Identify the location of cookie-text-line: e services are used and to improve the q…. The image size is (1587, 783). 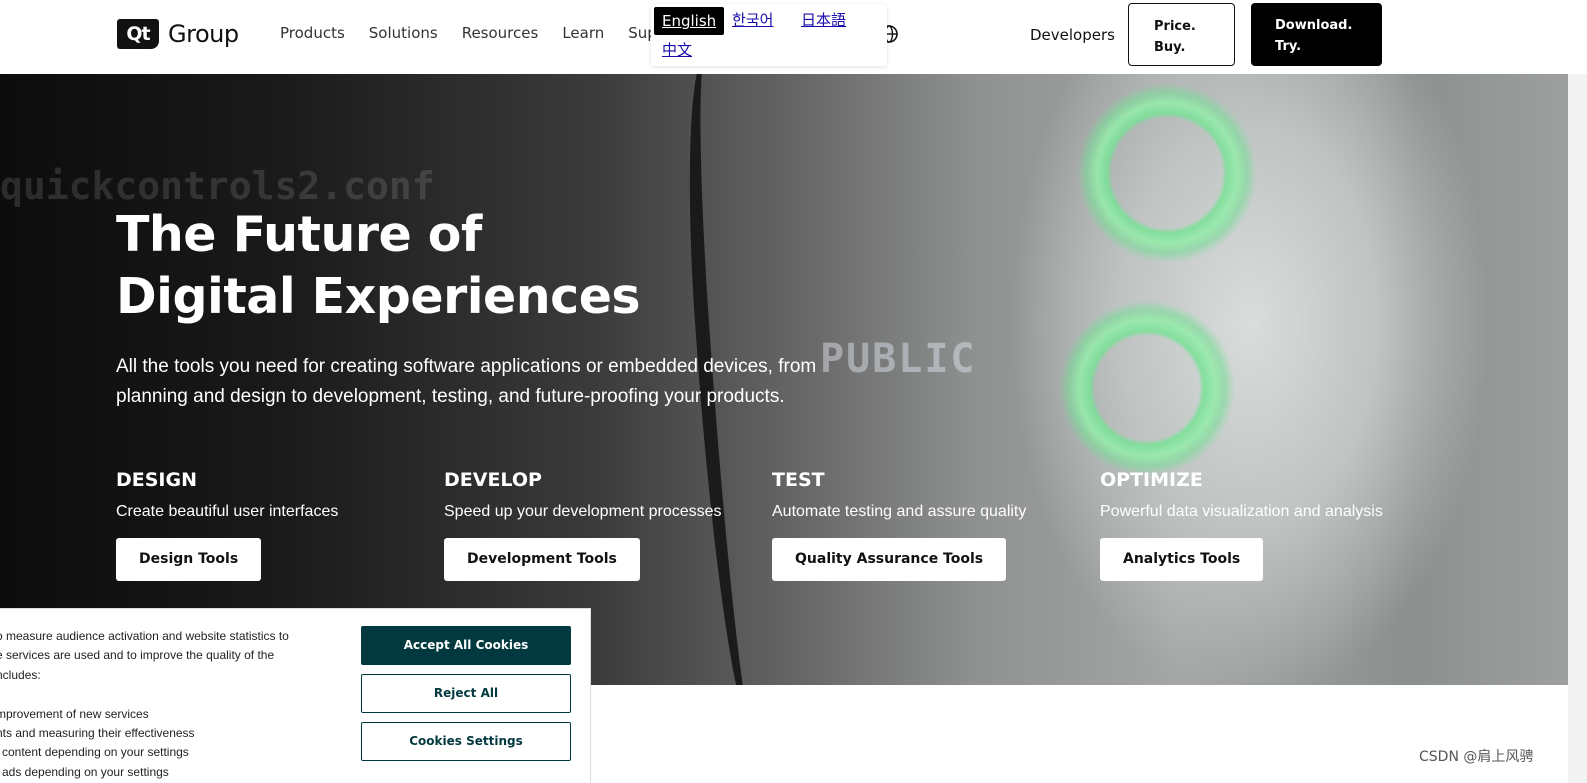
(137, 655).